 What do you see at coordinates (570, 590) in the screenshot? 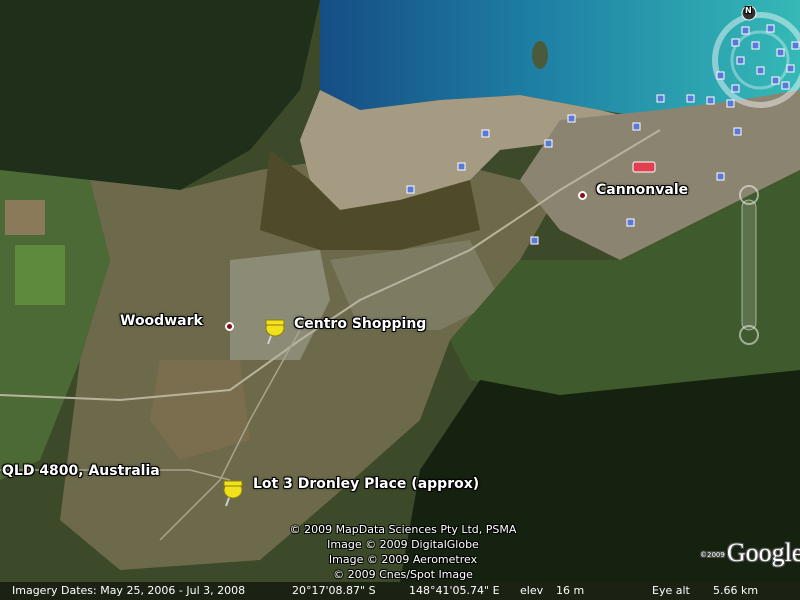
I see `elev-value: 16 m` at bounding box center [570, 590].